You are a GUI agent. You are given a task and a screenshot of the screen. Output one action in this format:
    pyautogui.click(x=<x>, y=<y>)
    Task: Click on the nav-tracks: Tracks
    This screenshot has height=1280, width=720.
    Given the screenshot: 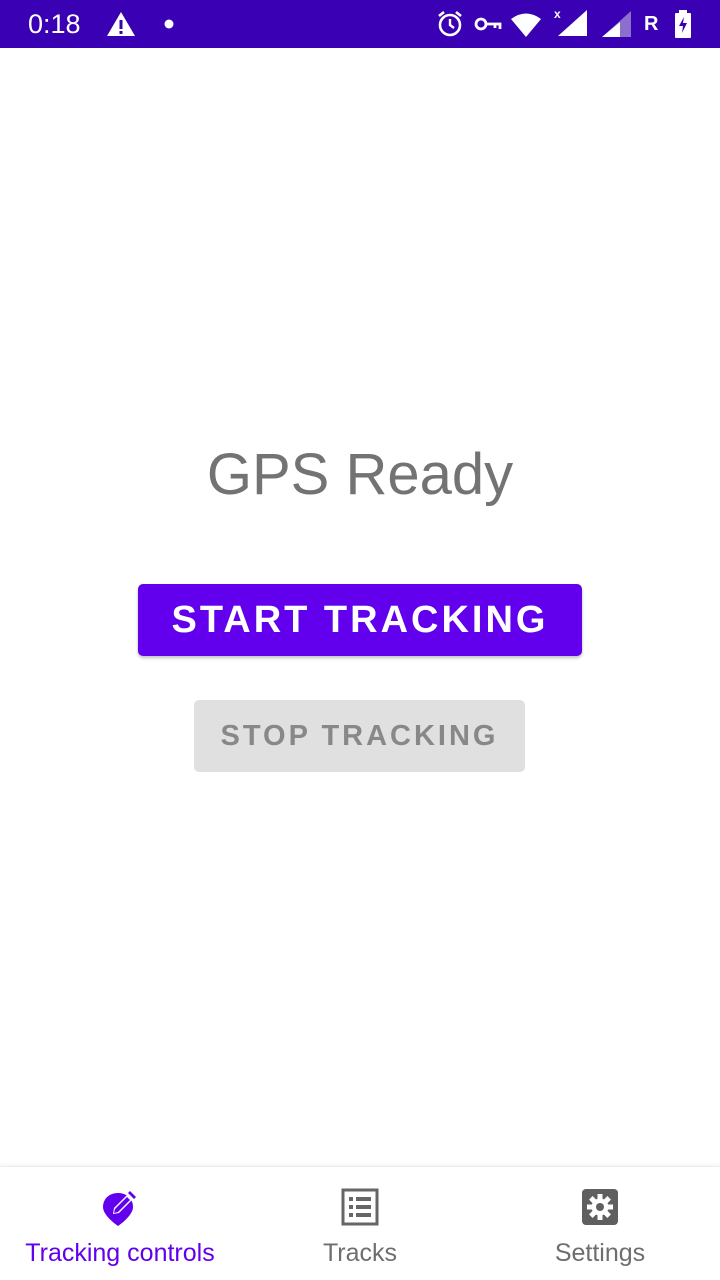 What is the action you would take?
    pyautogui.click(x=360, y=1223)
    